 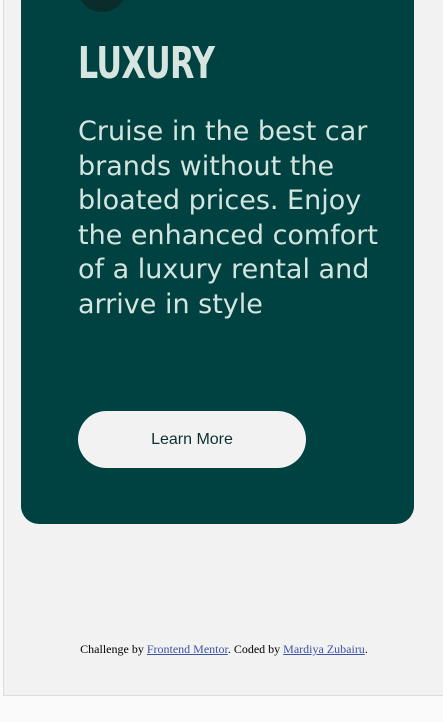 I want to click on attribution-suffix: ., so click(x=366, y=649).